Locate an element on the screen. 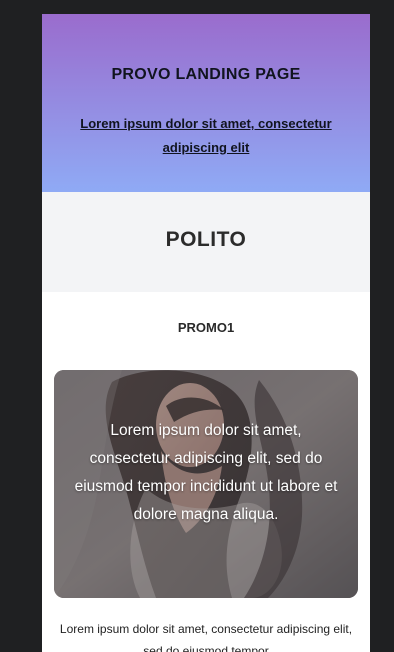 This screenshot has width=394, height=652. promo-title: PROMO1 is located at coordinates (206, 327).